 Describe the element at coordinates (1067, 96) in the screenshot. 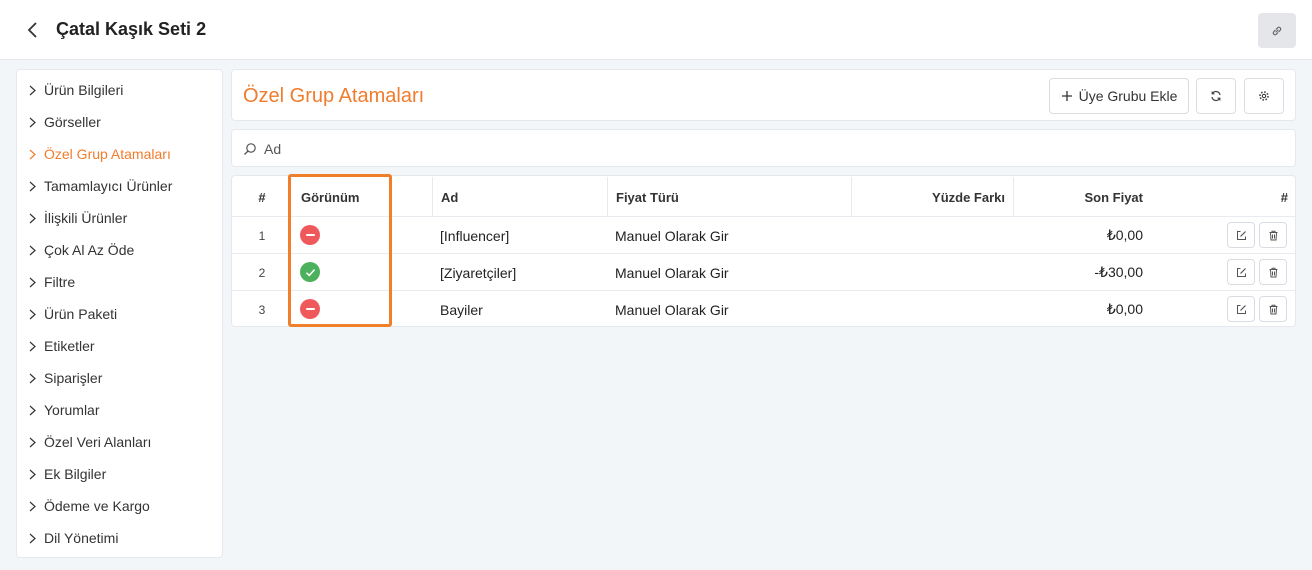

I see `plus-icon` at that location.